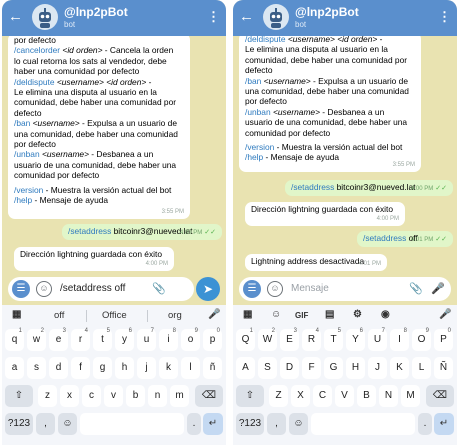 This screenshot has width=459, height=445. I want to click on key-T: T5, so click(333, 339).